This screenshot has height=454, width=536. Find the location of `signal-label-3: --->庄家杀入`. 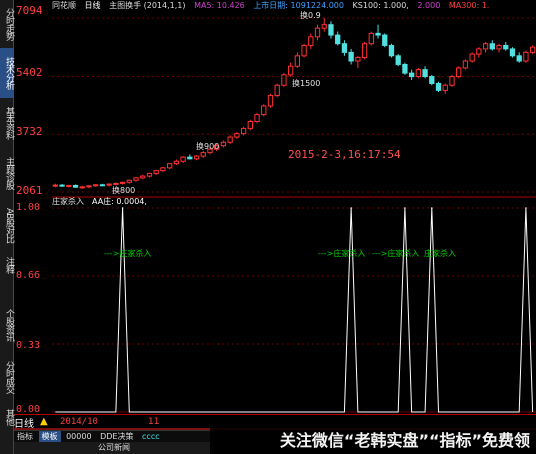

signal-label-3: --->庄家杀入 is located at coordinates (396, 253).